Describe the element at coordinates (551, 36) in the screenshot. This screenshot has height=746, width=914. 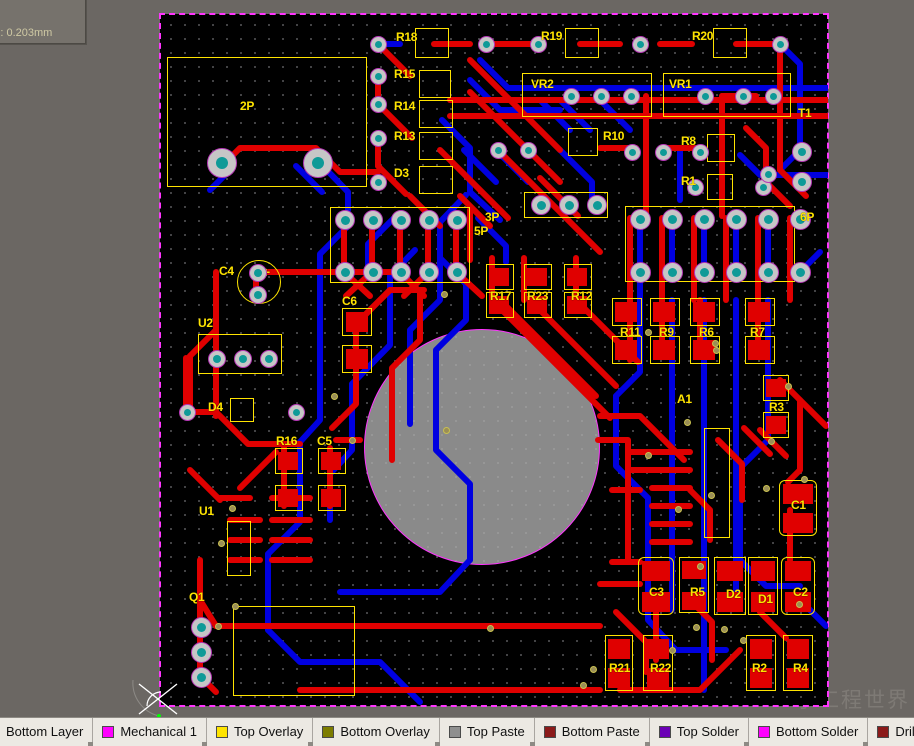
I see `designator-r19: R19` at that location.